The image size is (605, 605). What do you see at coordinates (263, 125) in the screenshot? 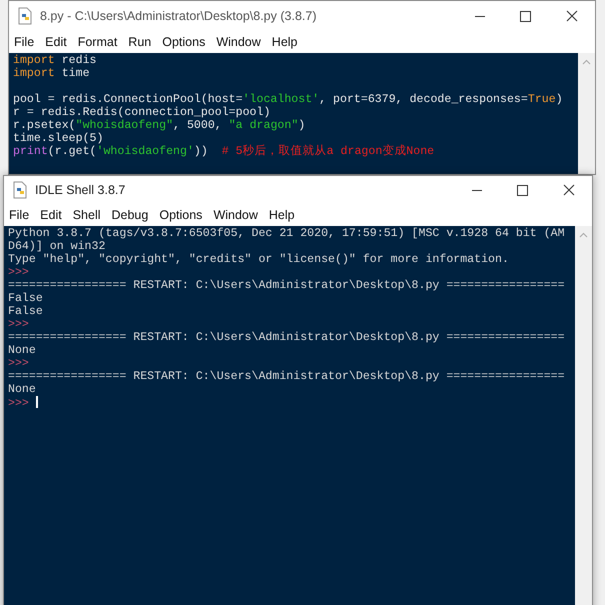
I see `code-token: "a dragon"` at bounding box center [263, 125].